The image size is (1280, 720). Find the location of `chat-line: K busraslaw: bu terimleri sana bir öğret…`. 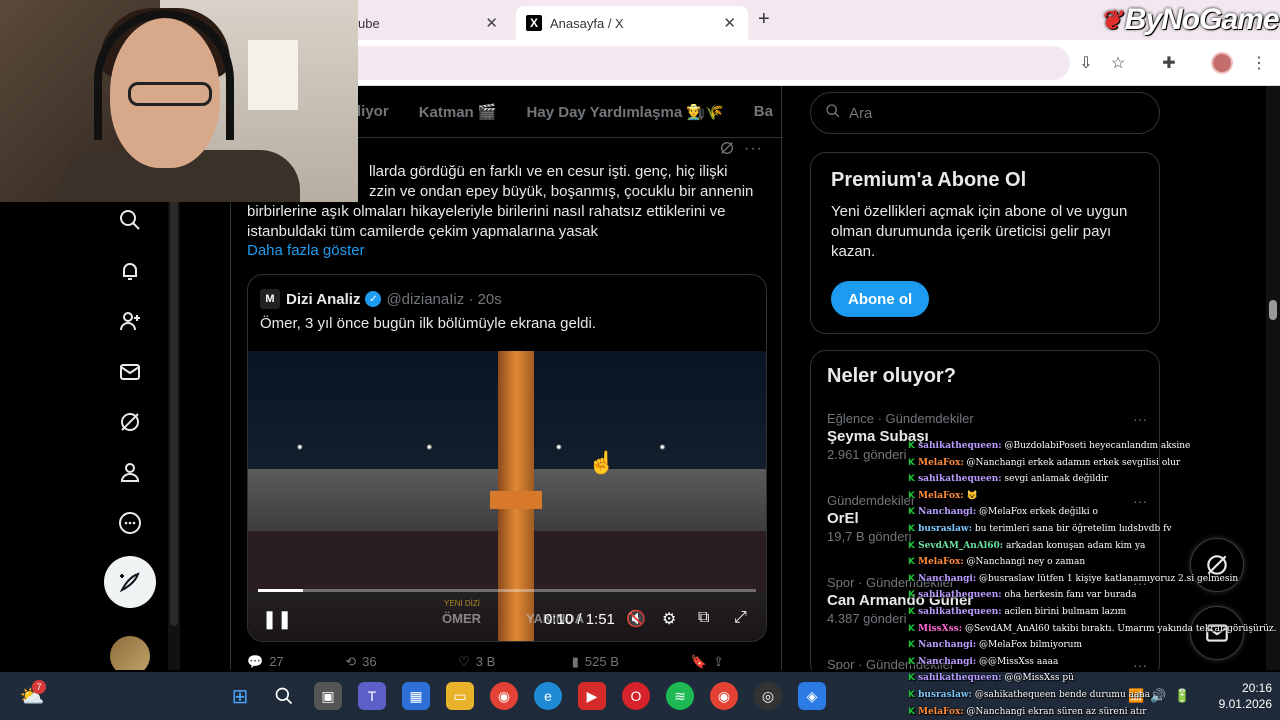

chat-line: K busraslaw: bu terimleri sana bir öğret… is located at coordinates (1094, 529).